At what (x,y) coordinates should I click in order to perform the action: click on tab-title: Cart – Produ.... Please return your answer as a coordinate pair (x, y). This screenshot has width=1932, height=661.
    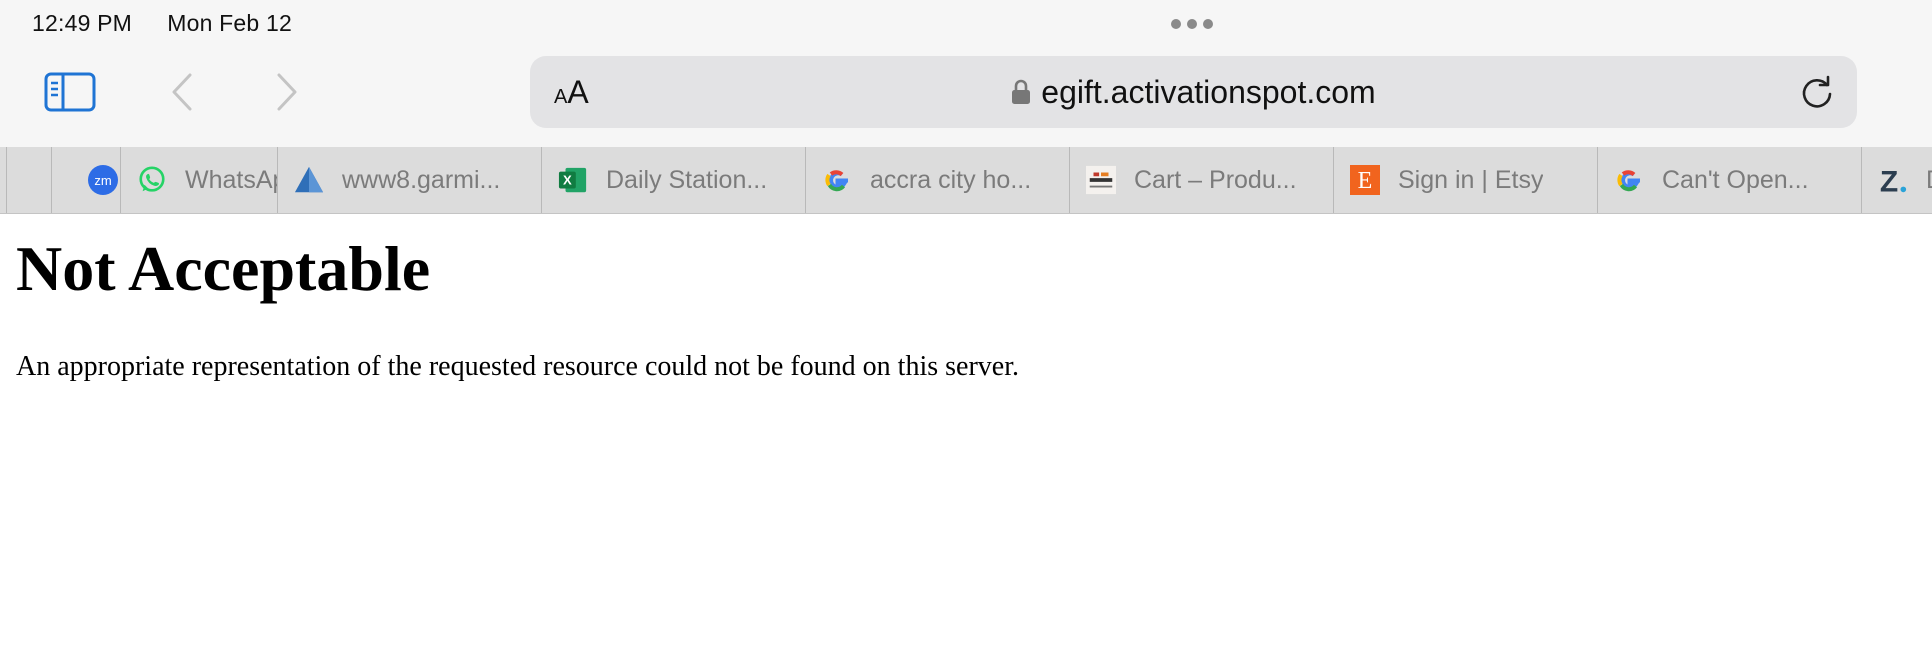
    Looking at the image, I should click on (1215, 179).